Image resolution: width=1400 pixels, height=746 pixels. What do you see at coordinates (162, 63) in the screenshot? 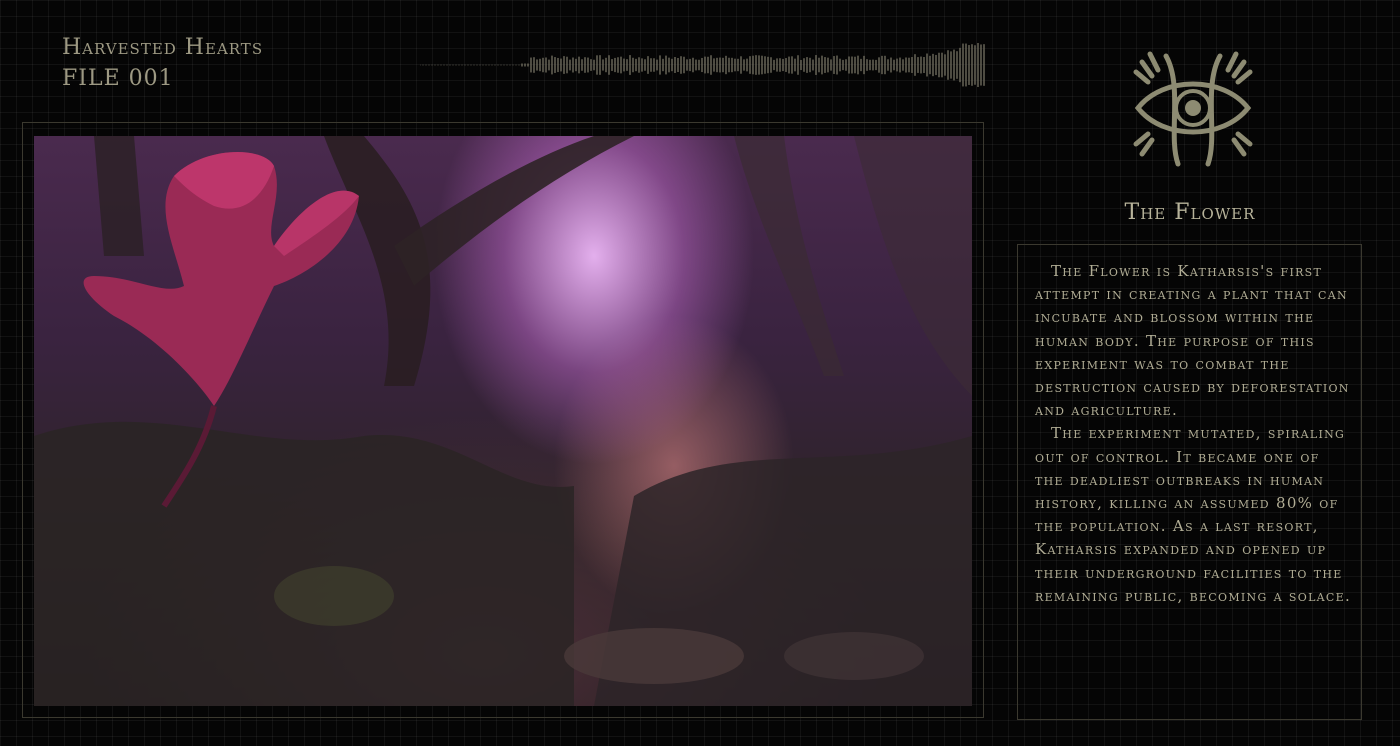
I see `header: Harvested Hearts FILE 001` at bounding box center [162, 63].